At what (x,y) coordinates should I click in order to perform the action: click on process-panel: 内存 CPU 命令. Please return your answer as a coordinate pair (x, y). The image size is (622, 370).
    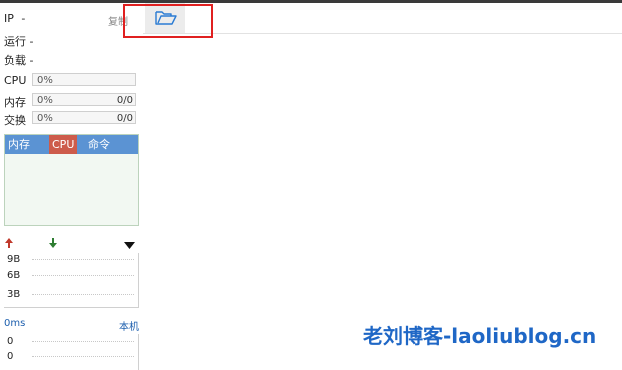
    Looking at the image, I should click on (71, 180).